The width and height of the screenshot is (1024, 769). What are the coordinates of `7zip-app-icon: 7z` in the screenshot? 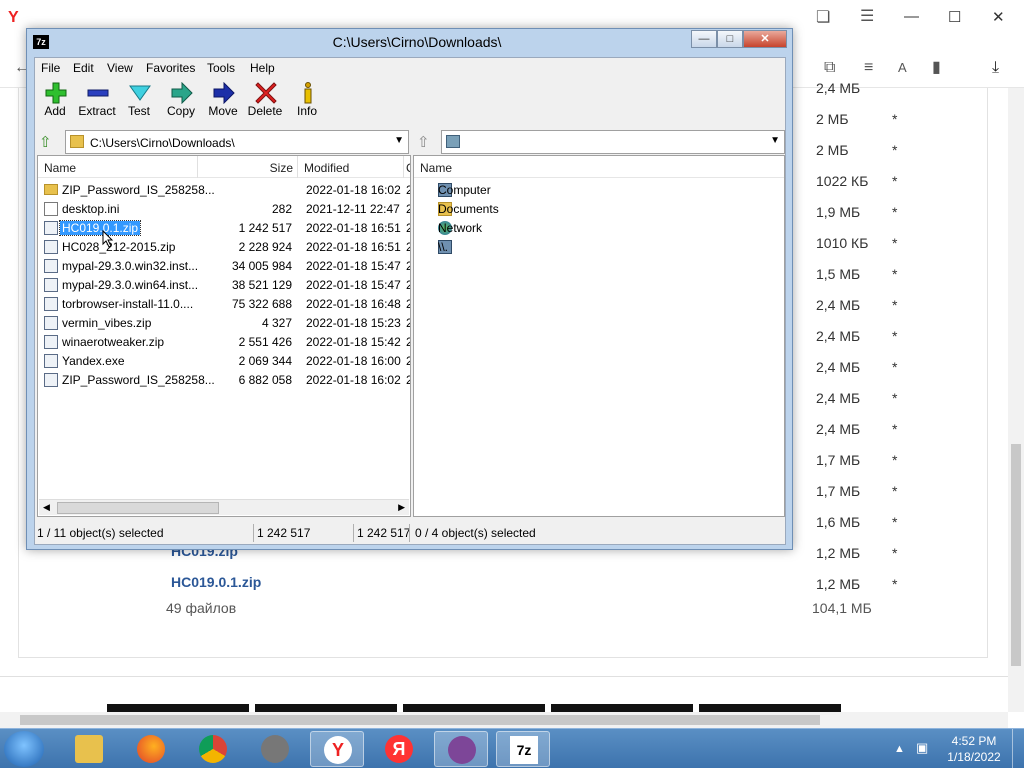 It's located at (41, 42).